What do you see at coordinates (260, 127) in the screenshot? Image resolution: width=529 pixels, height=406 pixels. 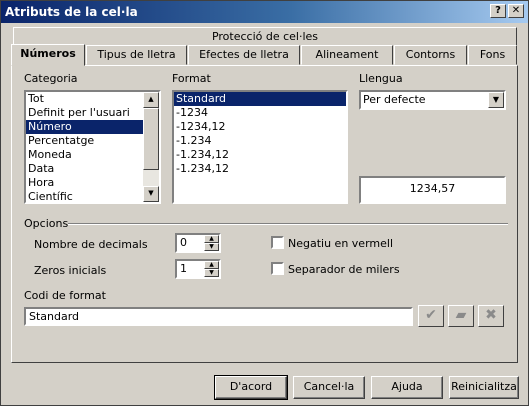 I see `list-item: -1234,12` at bounding box center [260, 127].